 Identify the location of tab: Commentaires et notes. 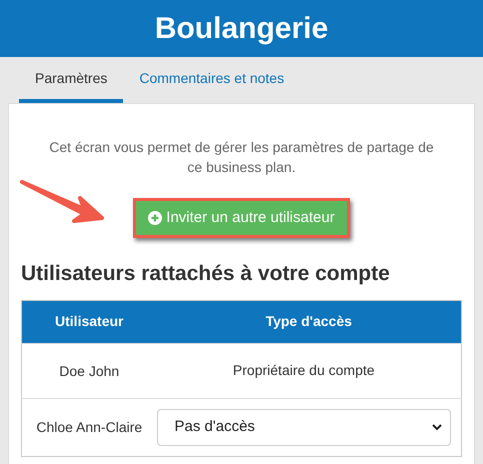
(211, 80).